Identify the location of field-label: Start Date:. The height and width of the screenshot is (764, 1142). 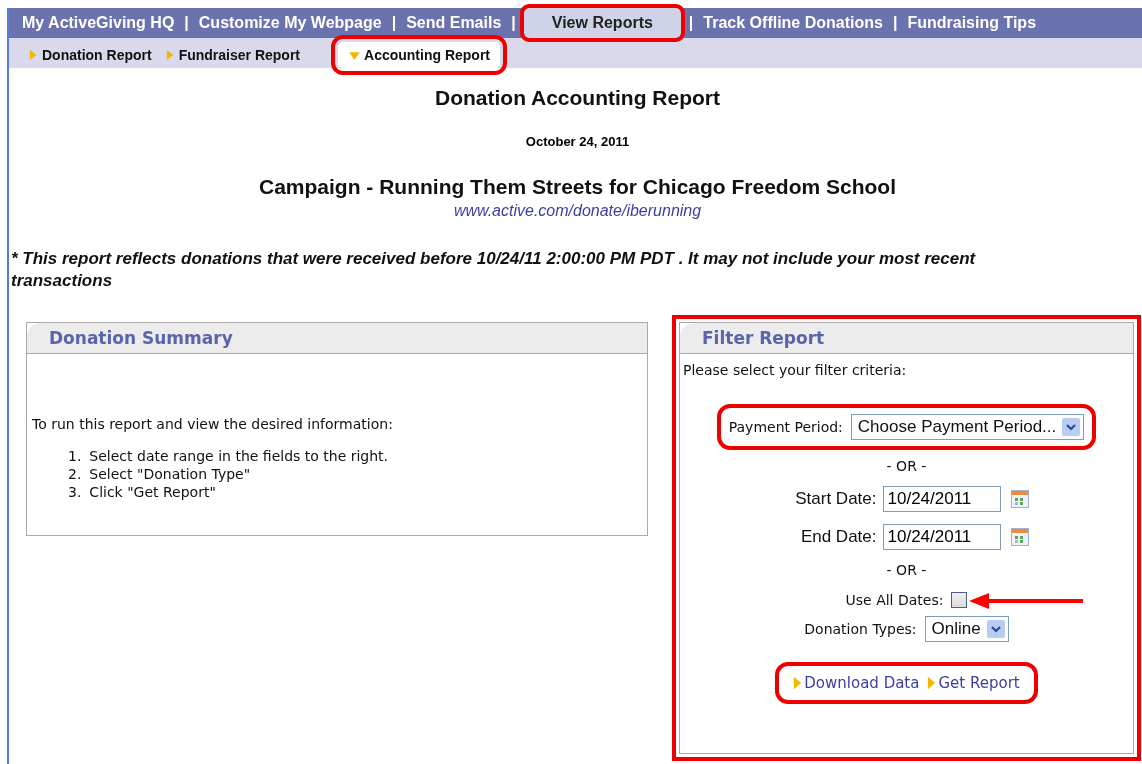
(835, 499).